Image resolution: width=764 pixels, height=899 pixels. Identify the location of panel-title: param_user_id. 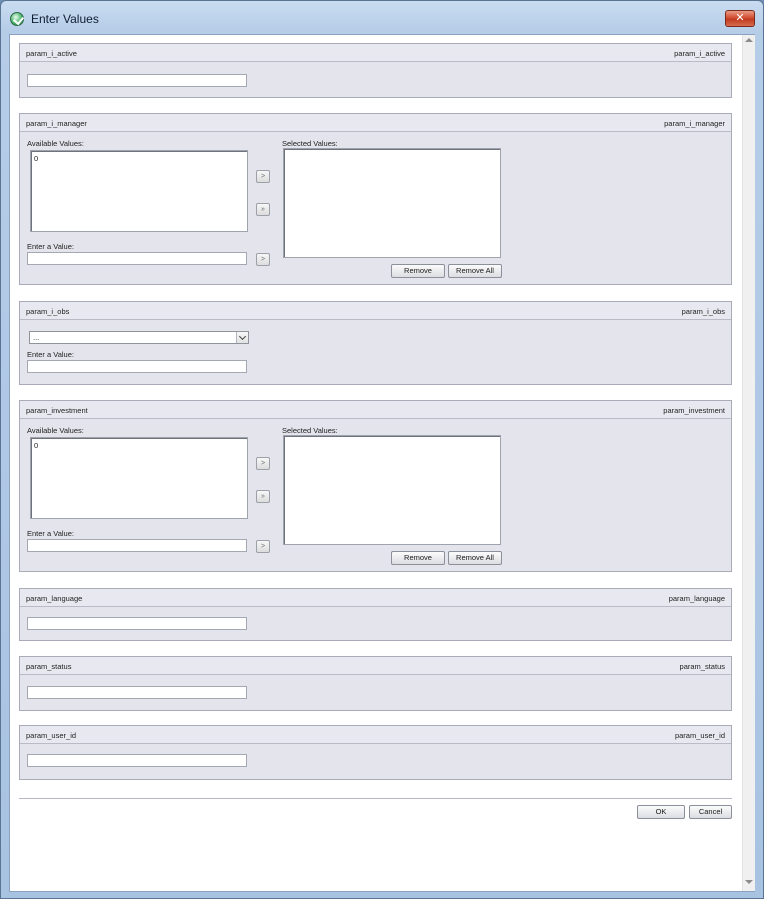
(51, 735).